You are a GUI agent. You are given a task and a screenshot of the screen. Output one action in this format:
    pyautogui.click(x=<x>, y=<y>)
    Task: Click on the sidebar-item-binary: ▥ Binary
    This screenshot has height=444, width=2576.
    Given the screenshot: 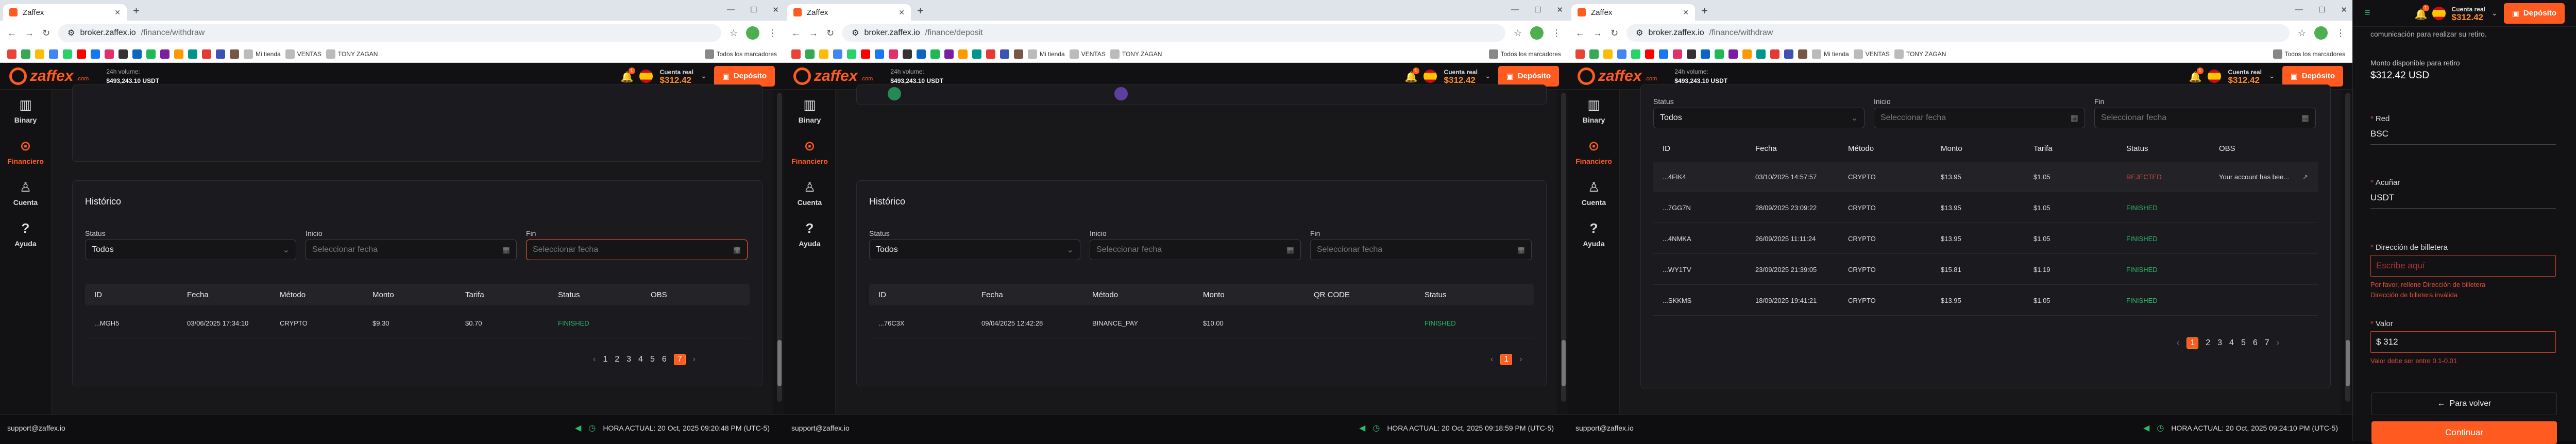 What is the action you would take?
    pyautogui.click(x=809, y=110)
    